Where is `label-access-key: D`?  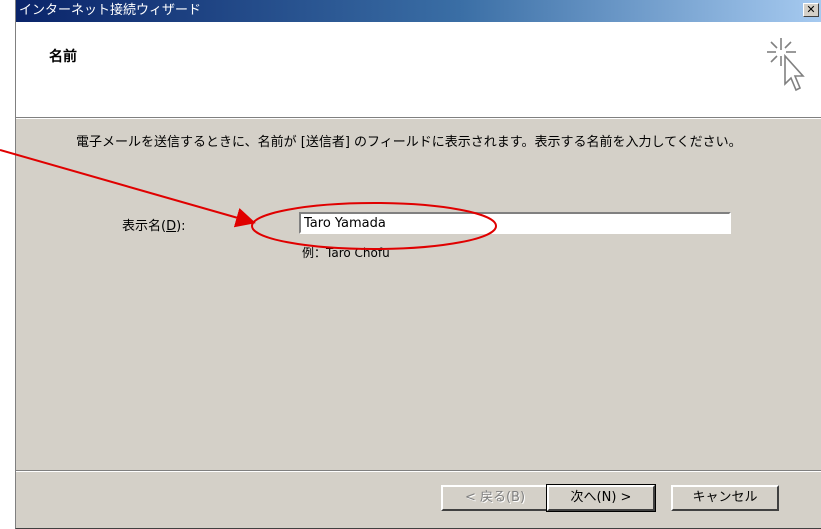
label-access-key: D is located at coordinates (171, 226).